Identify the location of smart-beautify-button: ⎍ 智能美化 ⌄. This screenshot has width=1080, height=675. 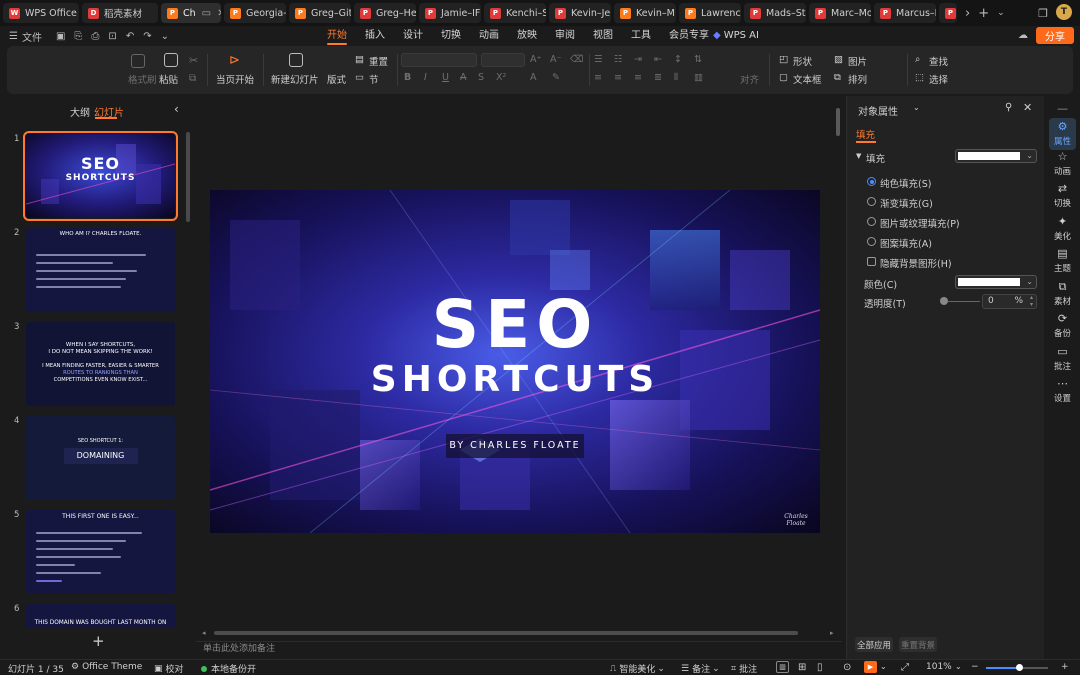
(637, 668).